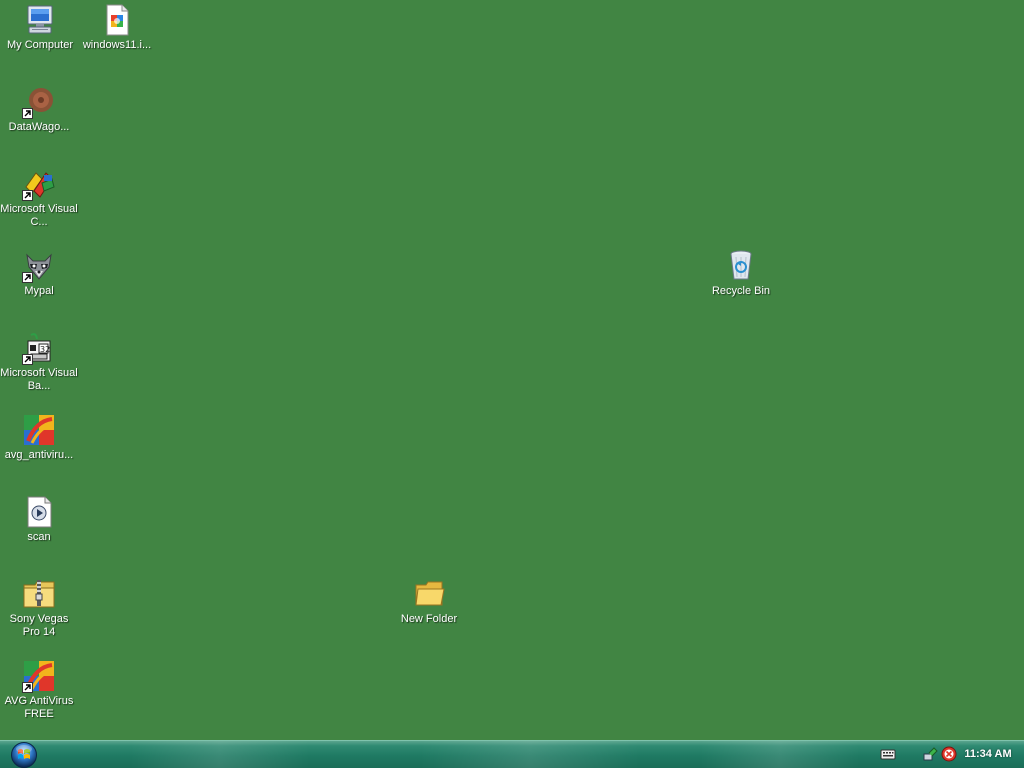 This screenshot has width=1024, height=774. What do you see at coordinates (39, 594) in the screenshot?
I see `zip-folder-icon` at bounding box center [39, 594].